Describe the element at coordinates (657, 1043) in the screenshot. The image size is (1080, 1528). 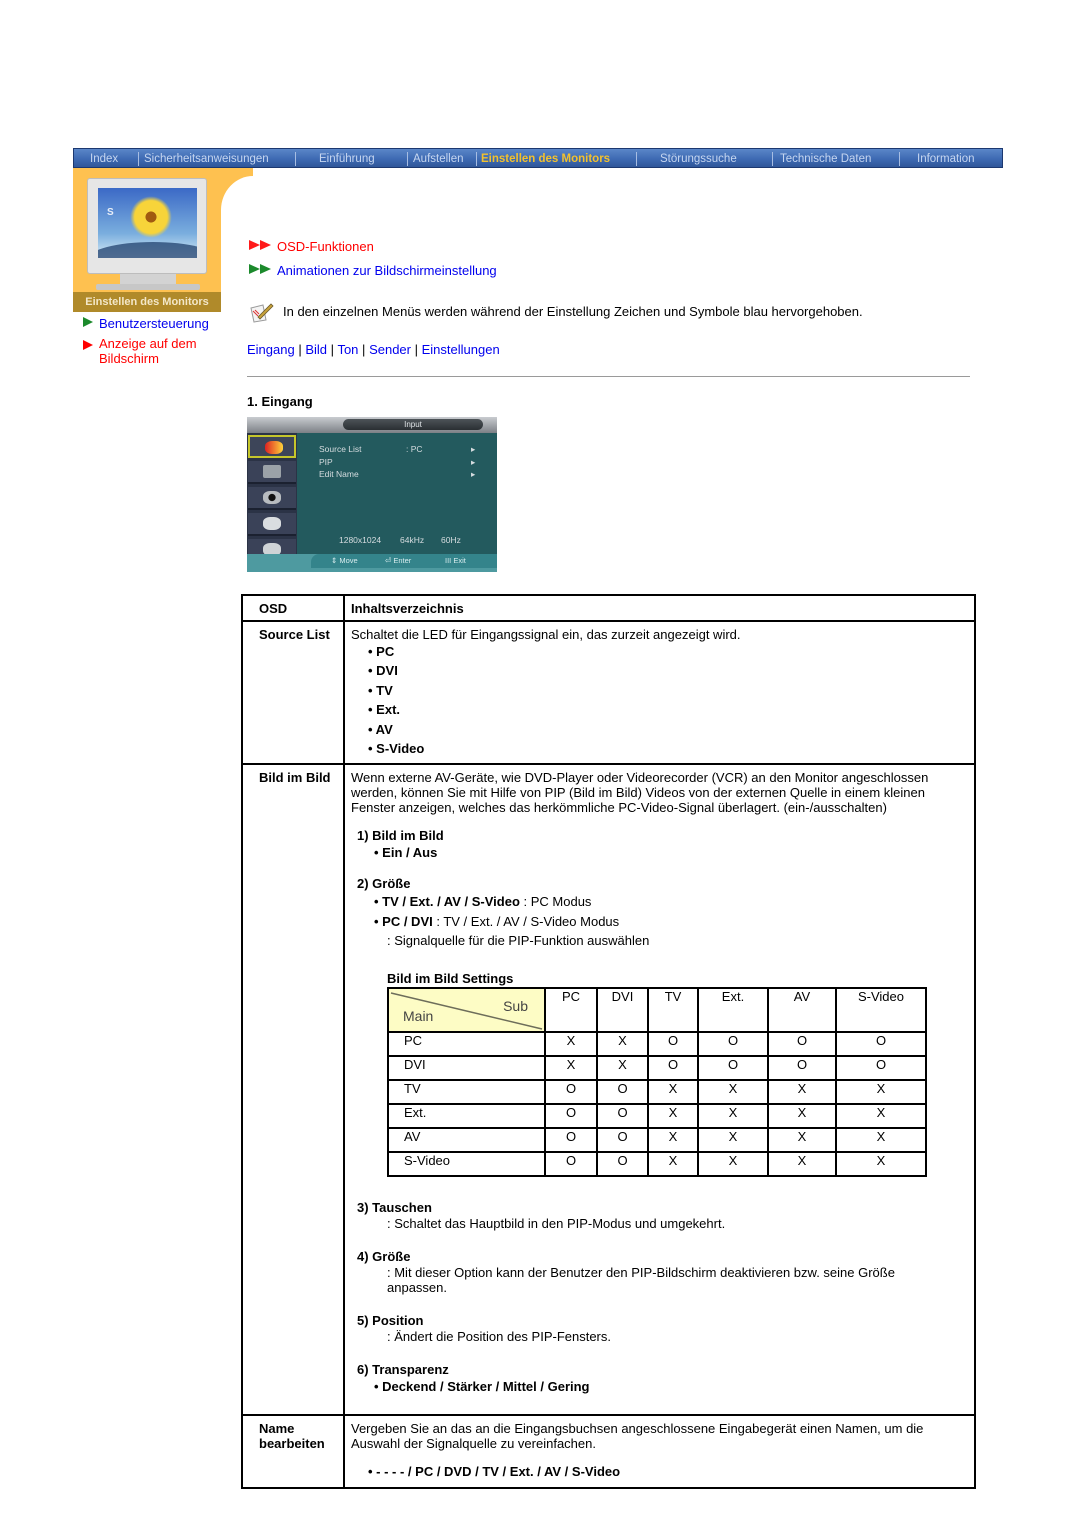
I see `pip-row: PC X X O O O O` at that location.